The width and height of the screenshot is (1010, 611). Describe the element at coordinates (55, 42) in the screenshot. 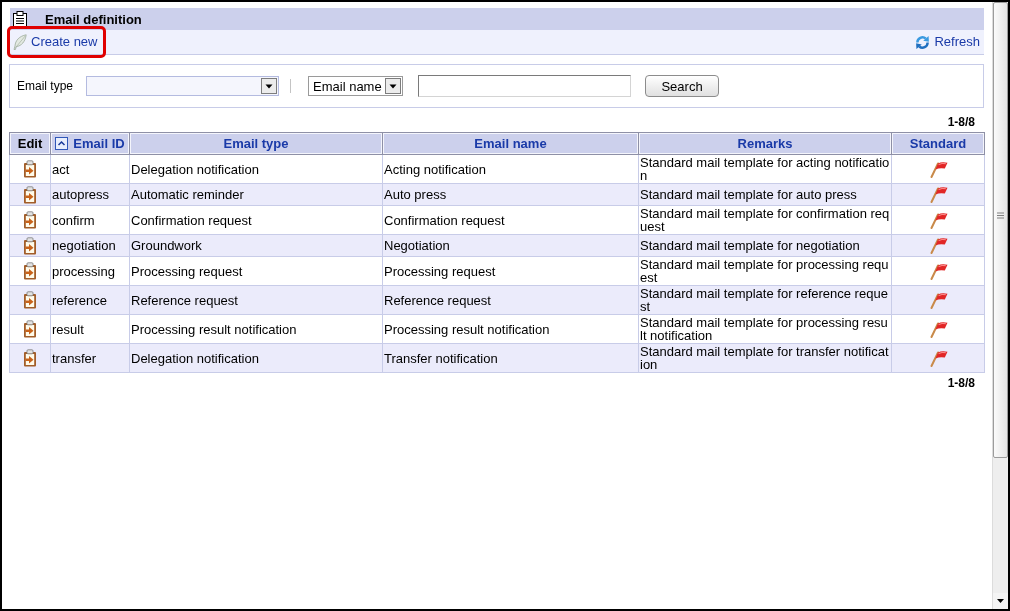

I see `create-new-link: Create new` at that location.